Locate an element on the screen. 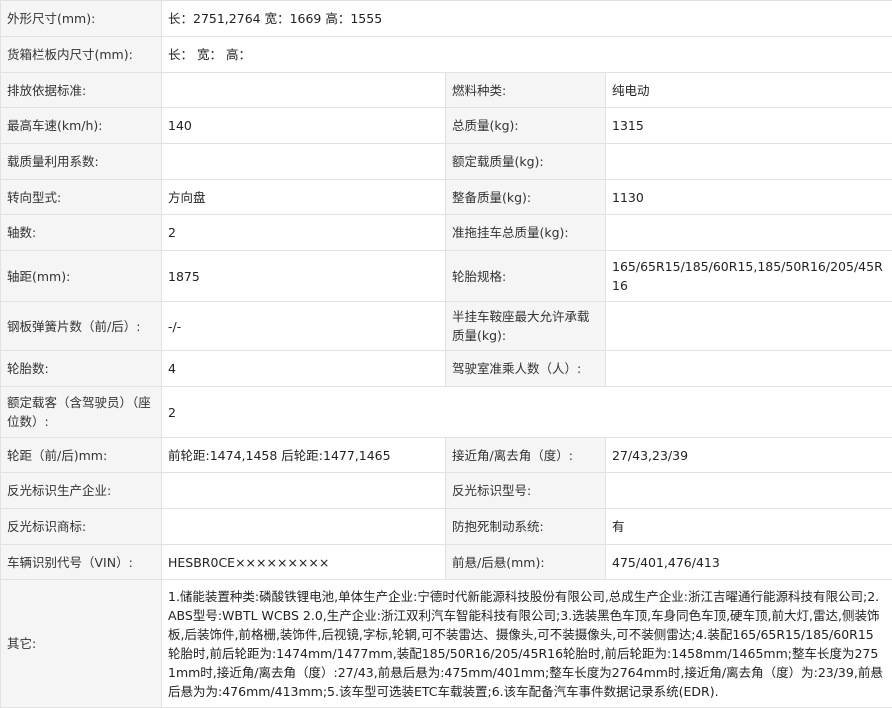  value-tire-spec: 165/65R15/185/60R15,185/50R16/205/45R16 is located at coordinates (748, 276).